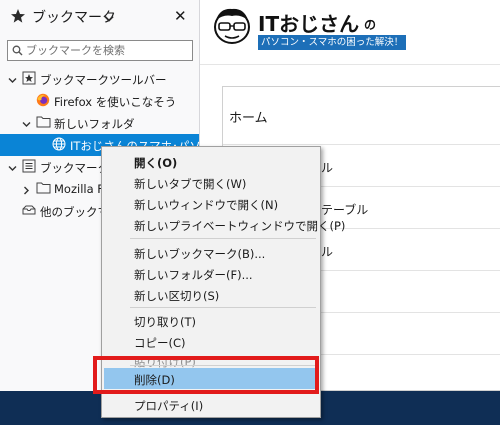  I want to click on other-bookmarks-icon, so click(29, 211).